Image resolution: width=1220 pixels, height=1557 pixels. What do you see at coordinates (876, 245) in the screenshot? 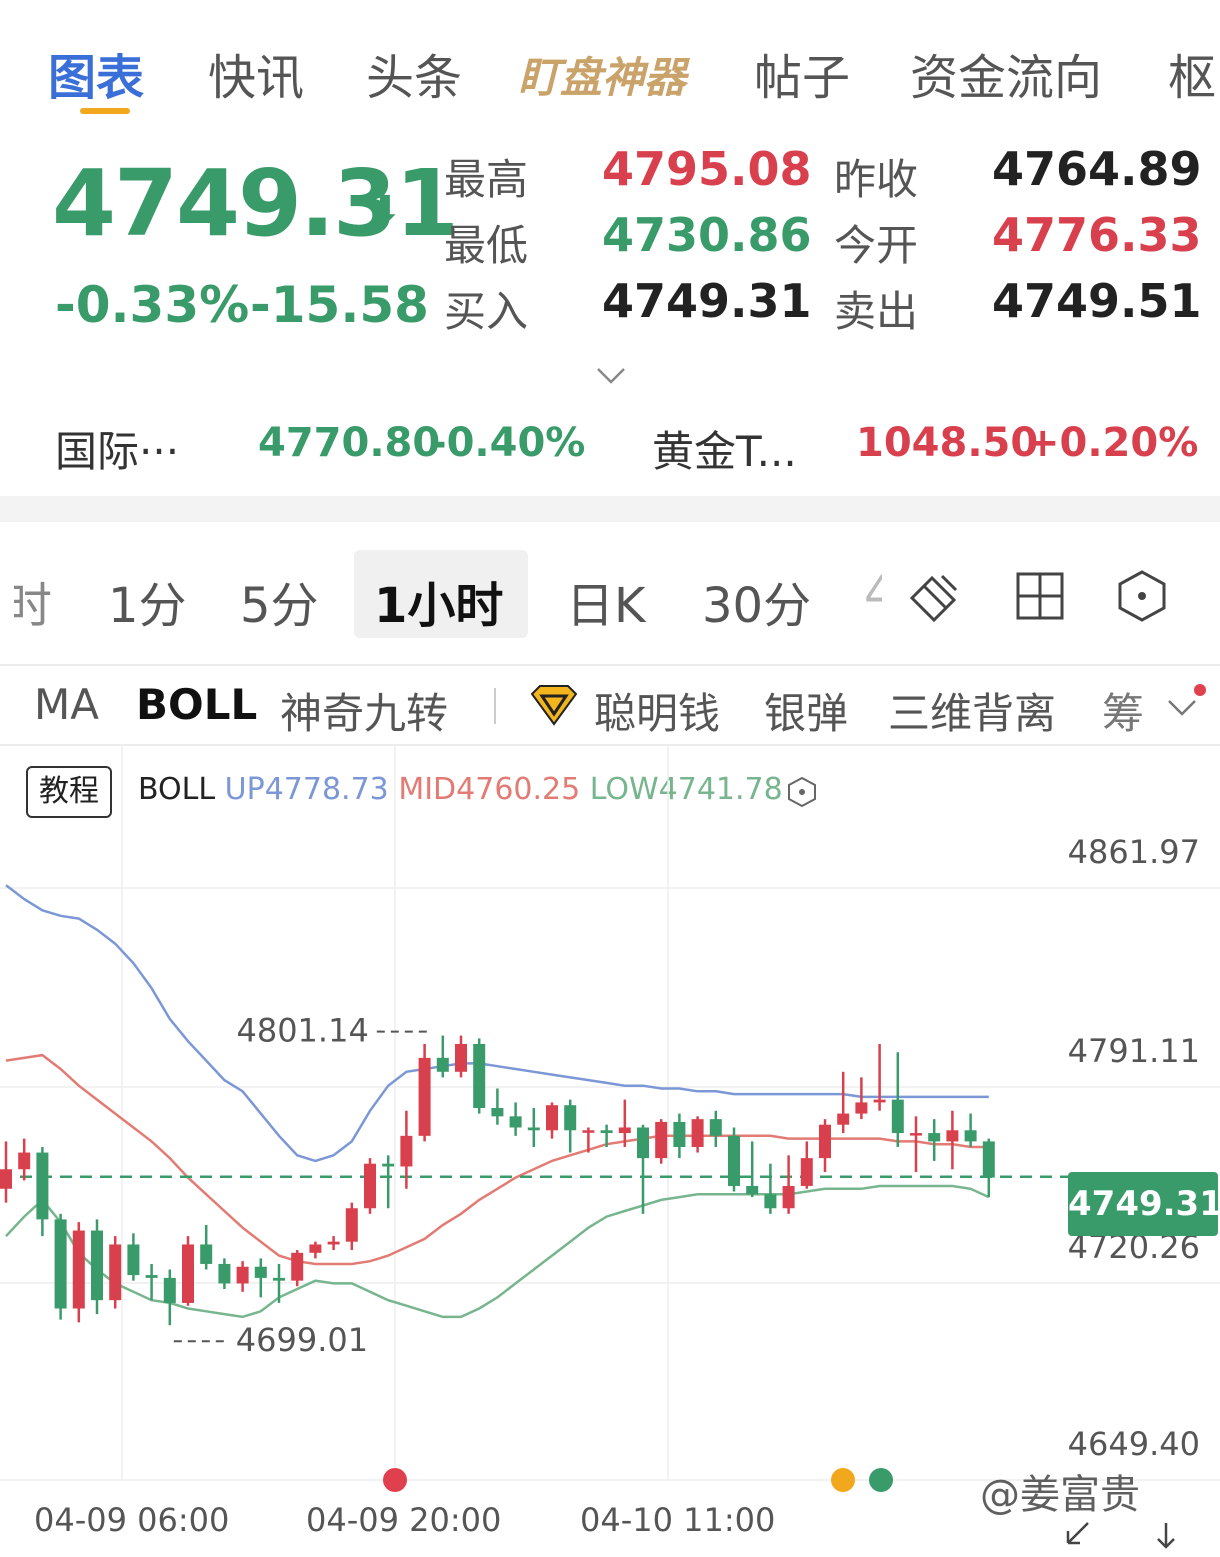
I see `open-label: 今开` at bounding box center [876, 245].